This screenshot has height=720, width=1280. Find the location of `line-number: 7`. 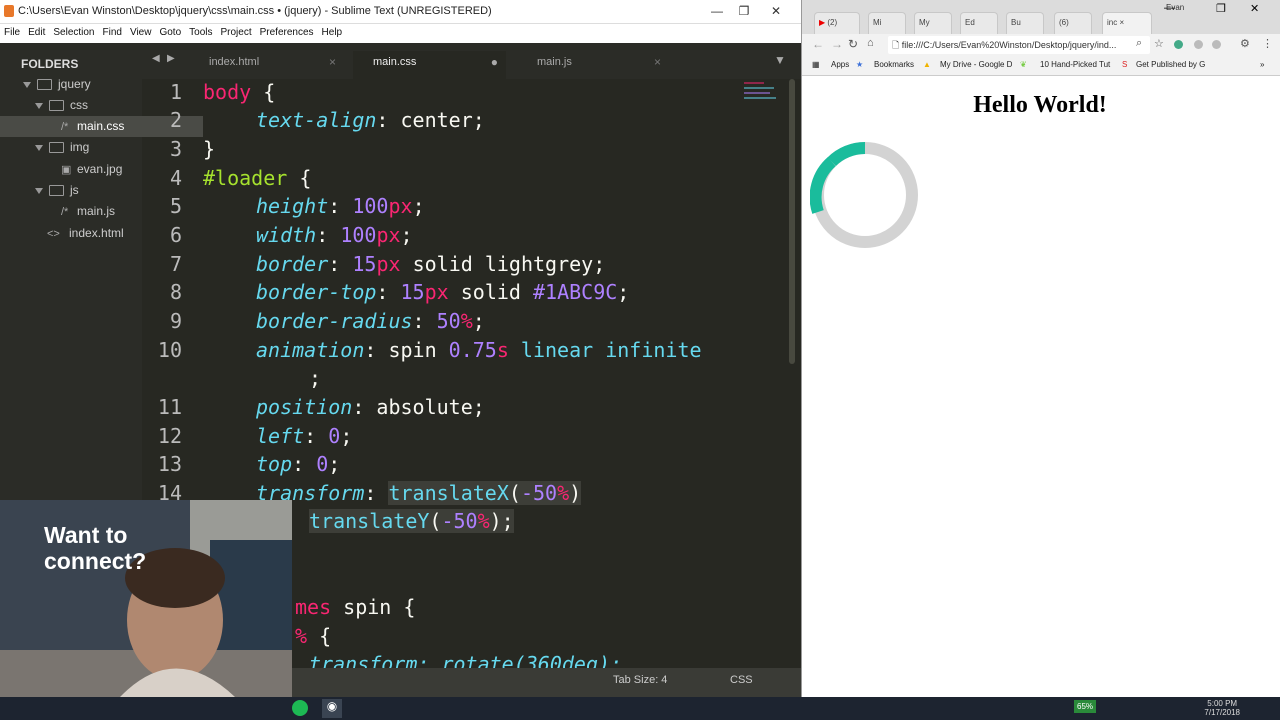

line-number: 7 is located at coordinates (175, 264).